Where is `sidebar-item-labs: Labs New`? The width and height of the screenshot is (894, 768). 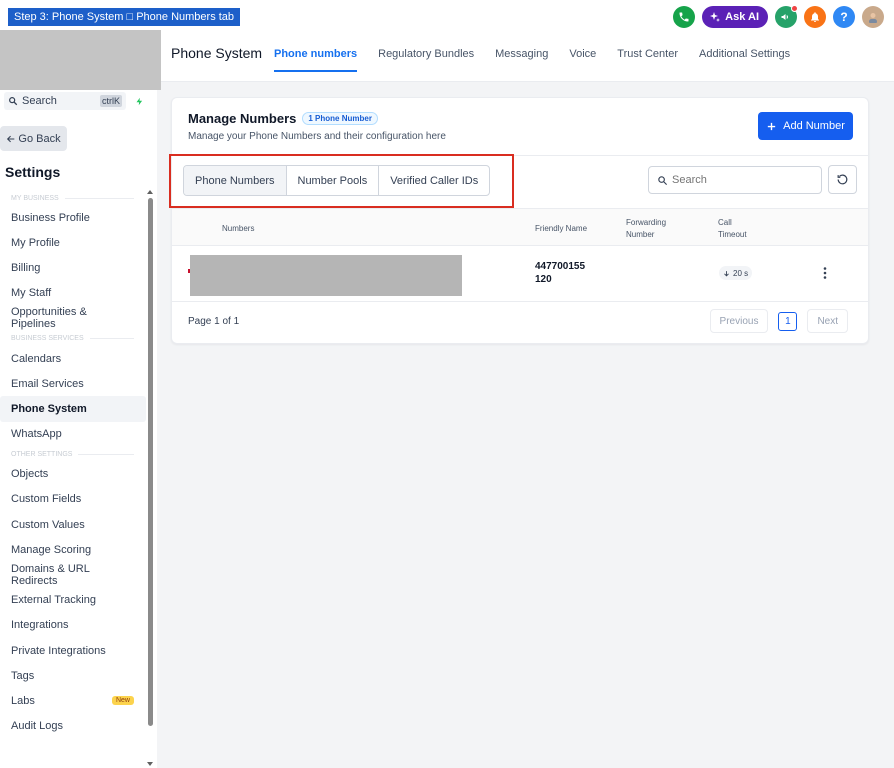 sidebar-item-labs: Labs New is located at coordinates (73, 700).